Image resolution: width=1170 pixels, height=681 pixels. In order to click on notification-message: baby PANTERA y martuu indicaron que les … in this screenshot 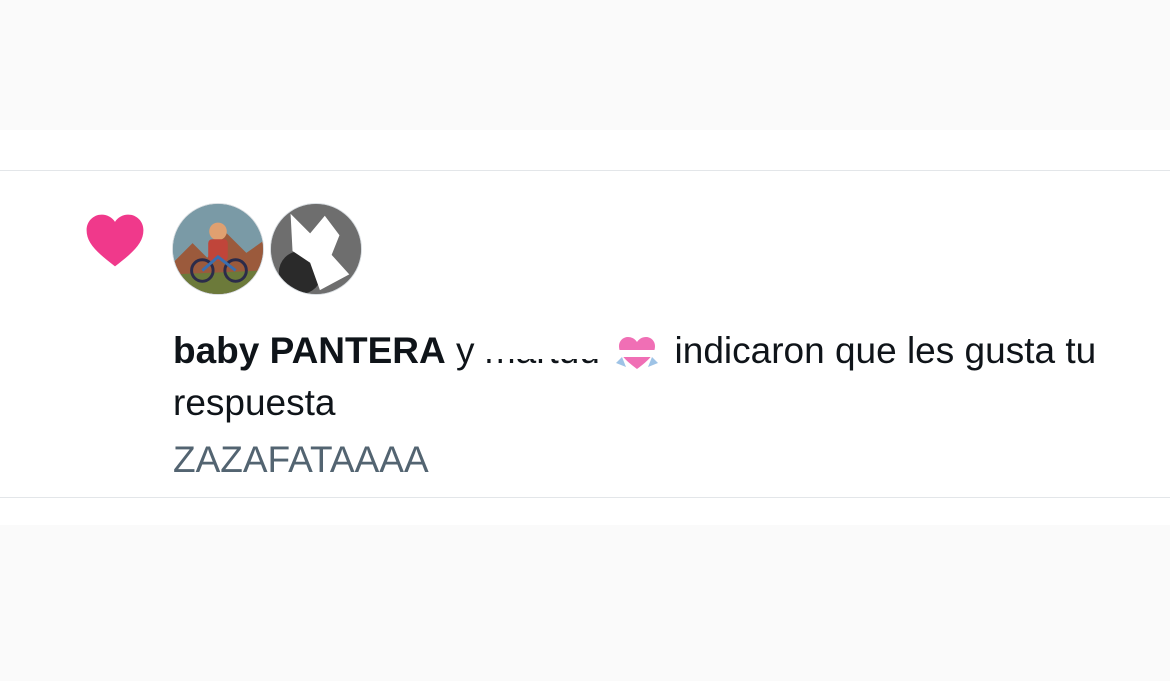, I will do `click(653, 377)`.